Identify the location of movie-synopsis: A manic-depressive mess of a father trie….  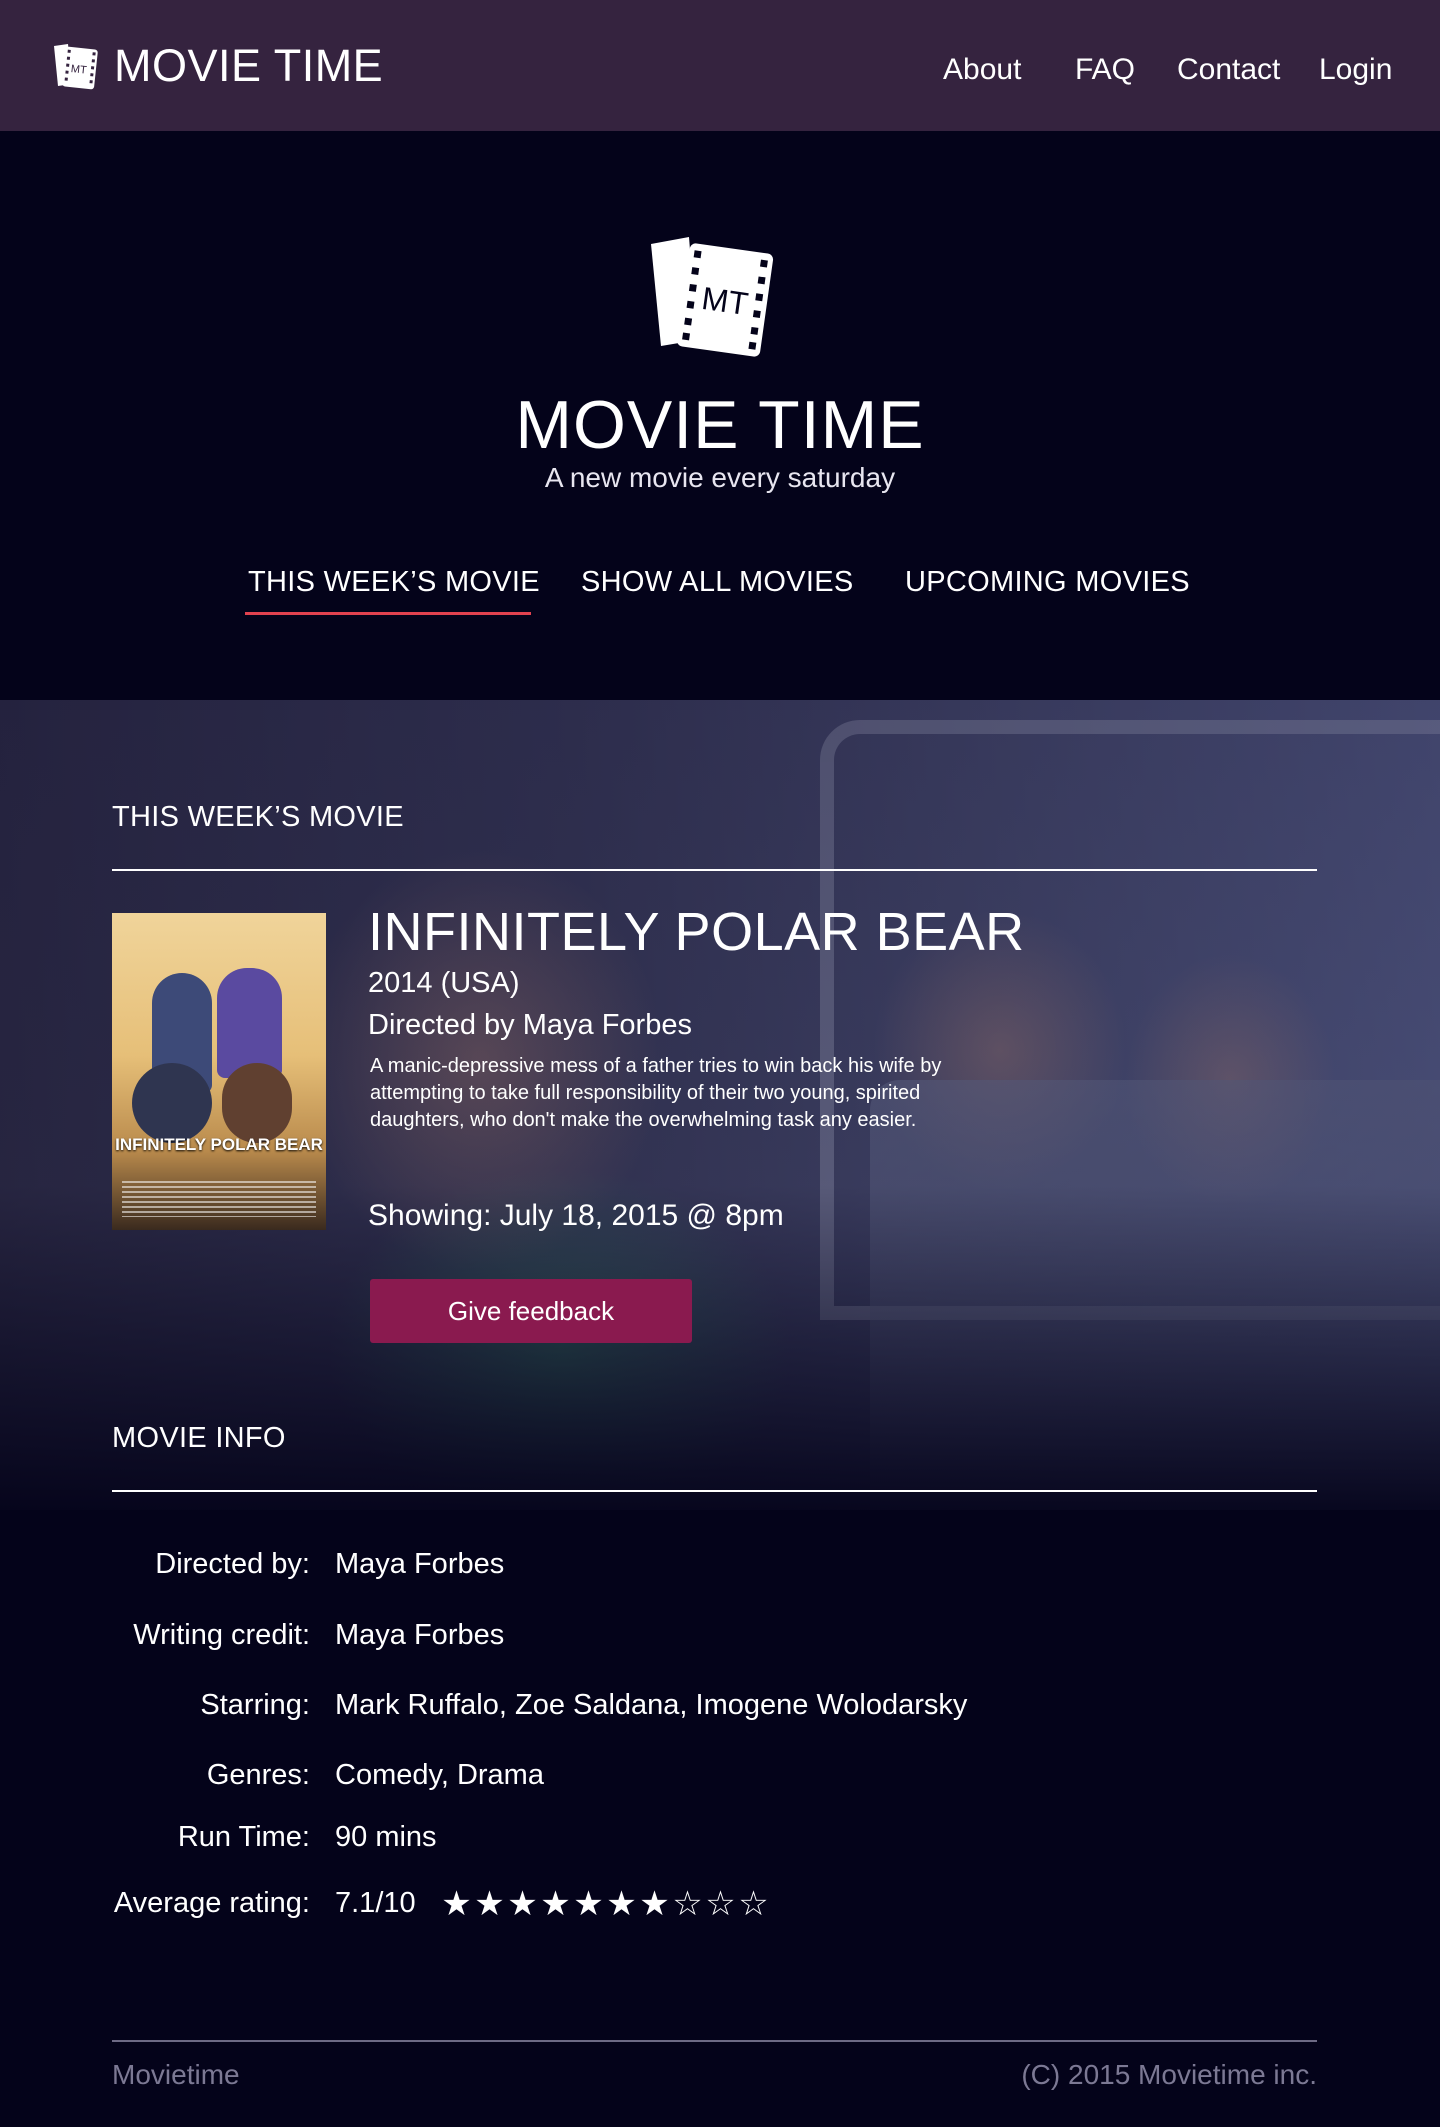
(656, 1093).